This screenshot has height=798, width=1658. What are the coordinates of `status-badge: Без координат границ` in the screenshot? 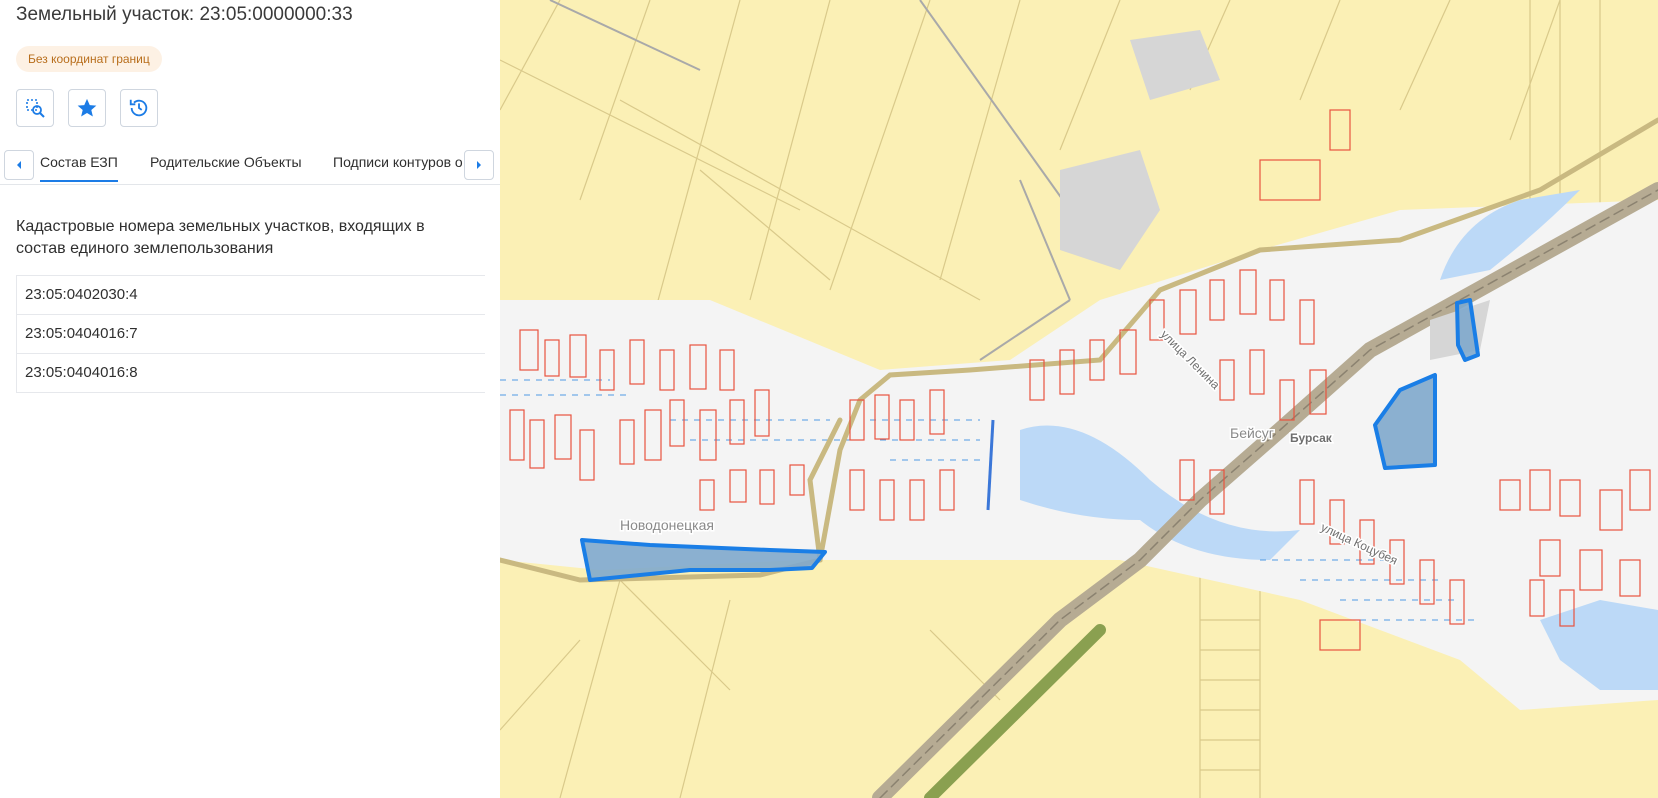 It's located at (89, 59).